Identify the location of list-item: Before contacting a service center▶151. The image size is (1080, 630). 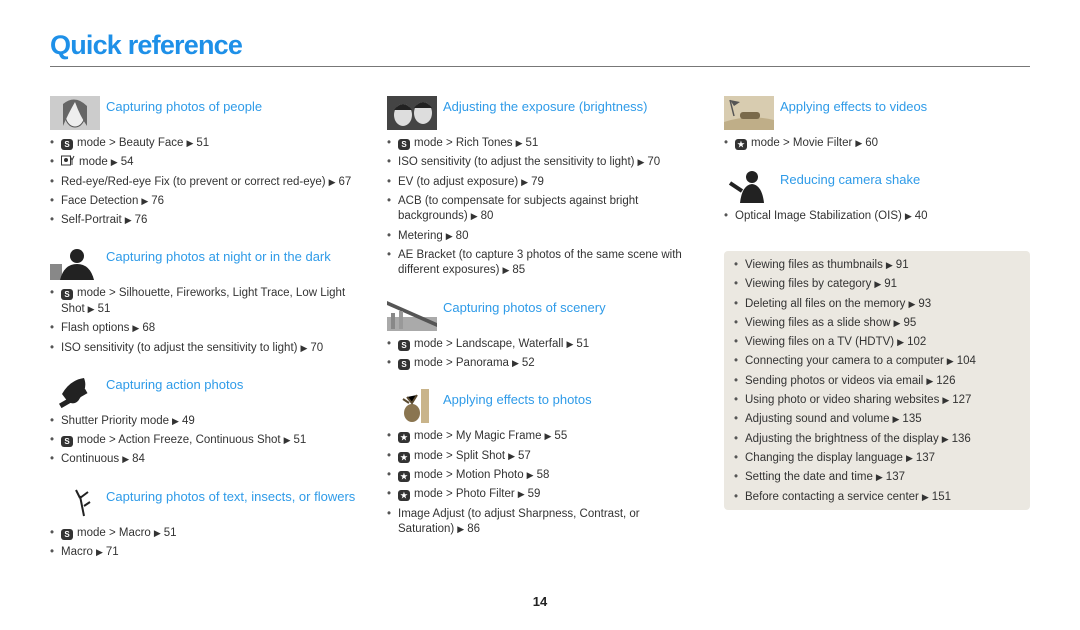
(882, 498).